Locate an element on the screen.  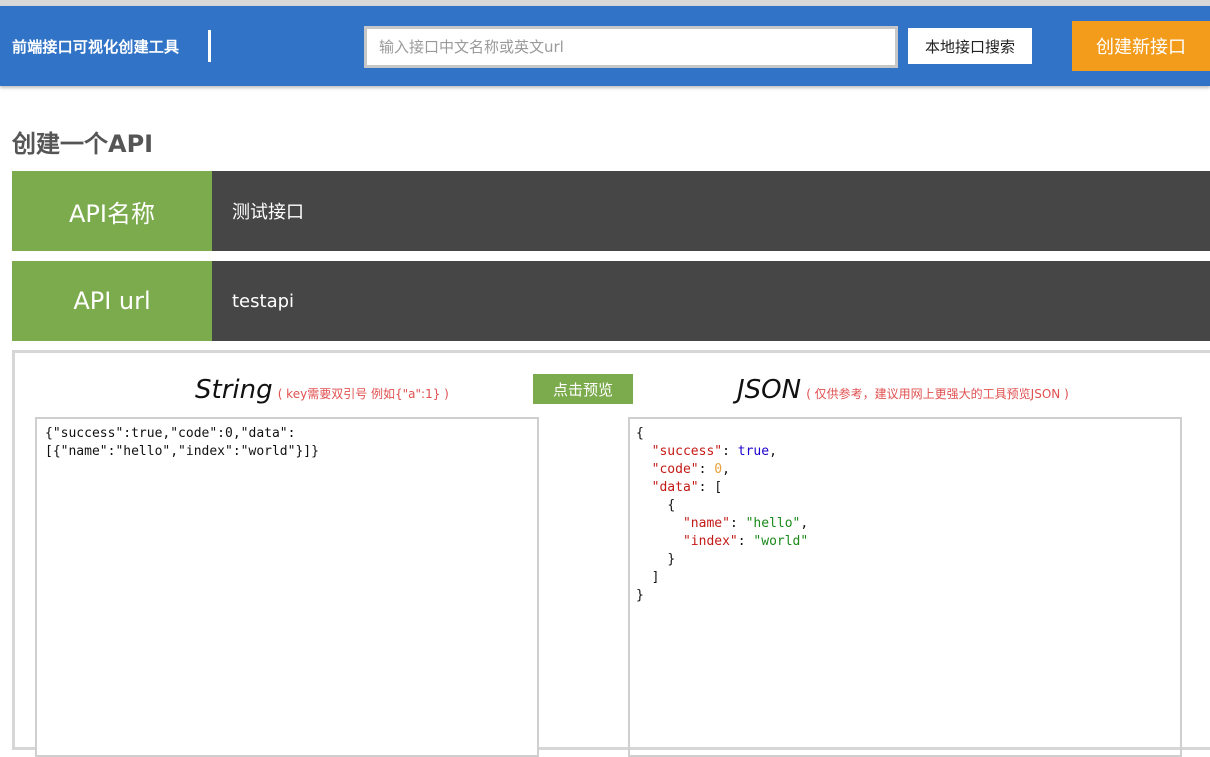
json-key: "index" is located at coordinates (710, 541).